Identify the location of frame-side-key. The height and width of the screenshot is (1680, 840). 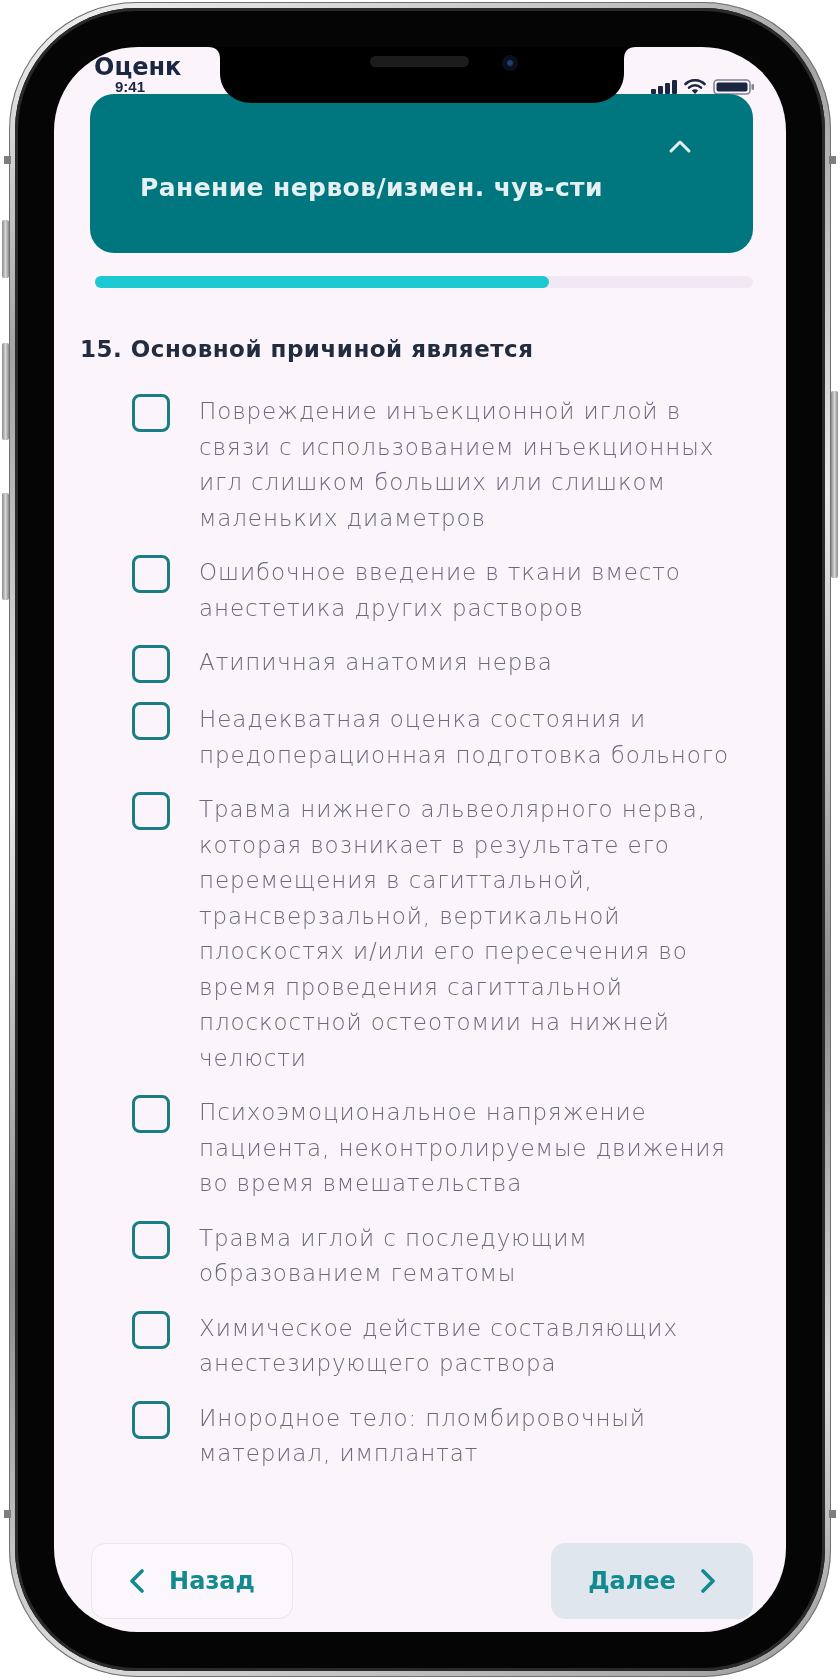
(5, 249).